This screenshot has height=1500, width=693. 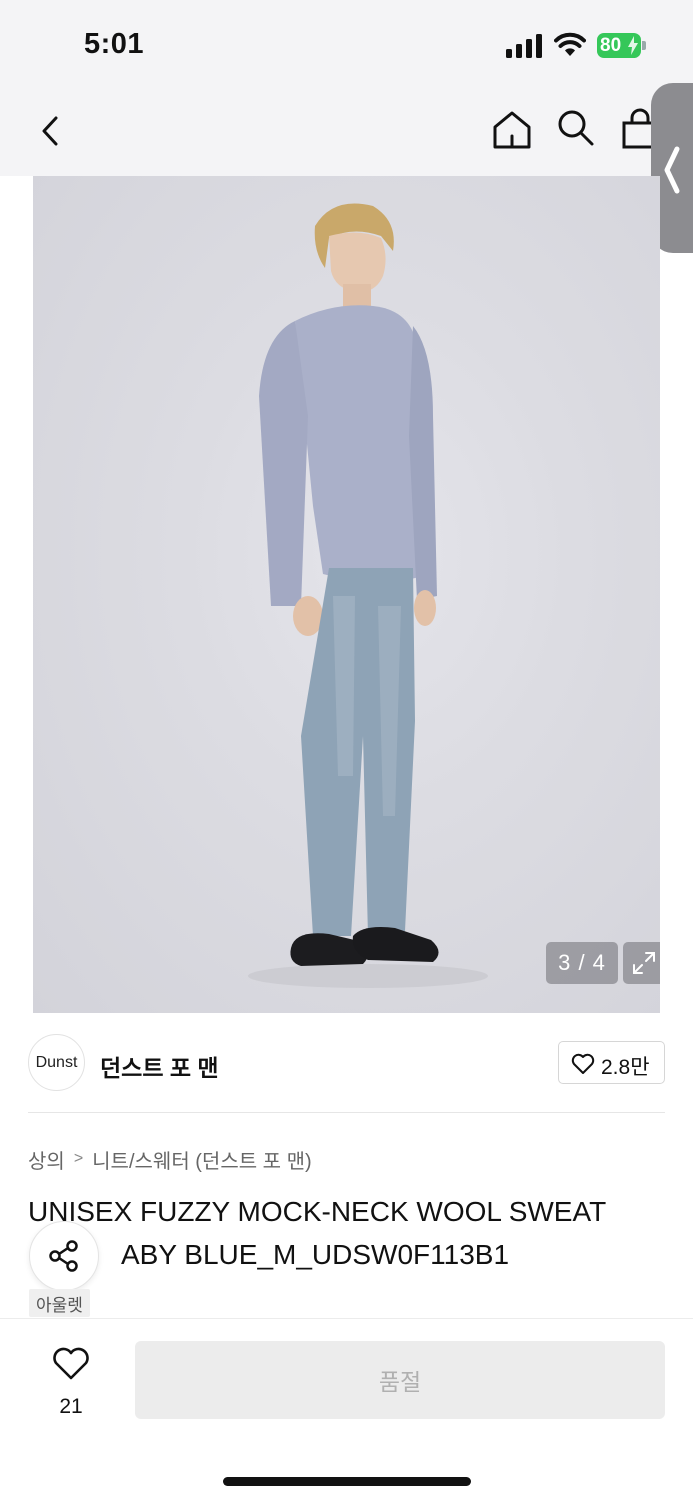 I want to click on breadcrumb-item-subcategory: 니트/스웨터 (던스트 포 맨), so click(x=202, y=1159).